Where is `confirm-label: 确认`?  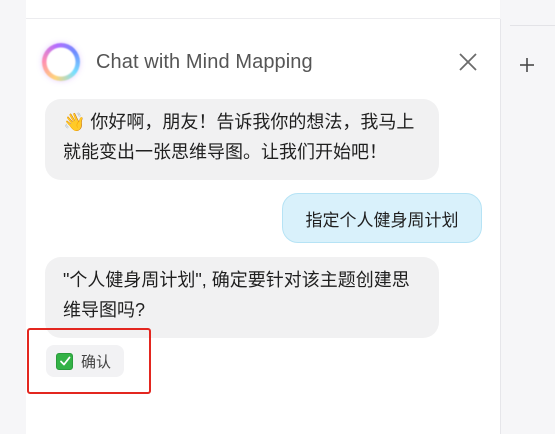 confirm-label: 确认 is located at coordinates (96, 362).